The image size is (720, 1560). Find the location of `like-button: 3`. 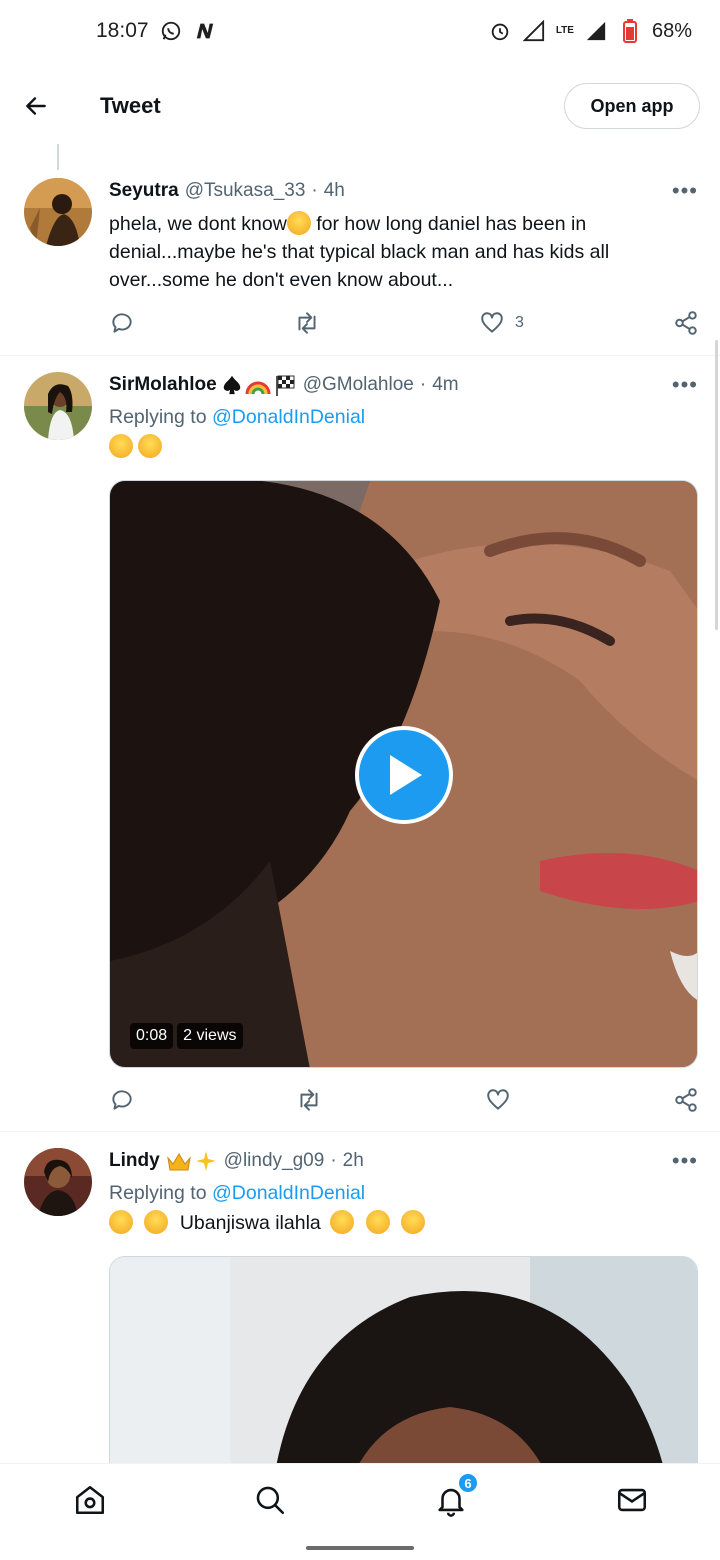

like-button: 3 is located at coordinates (501, 323).